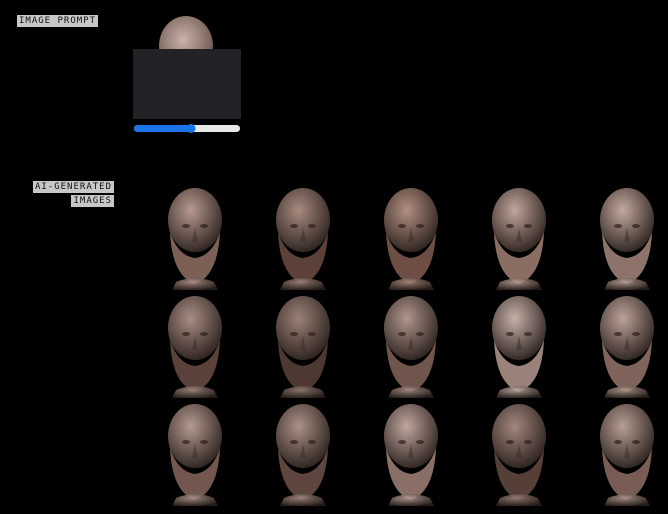 This screenshot has height=514, width=668. I want to click on slider-fill, so click(163, 128).